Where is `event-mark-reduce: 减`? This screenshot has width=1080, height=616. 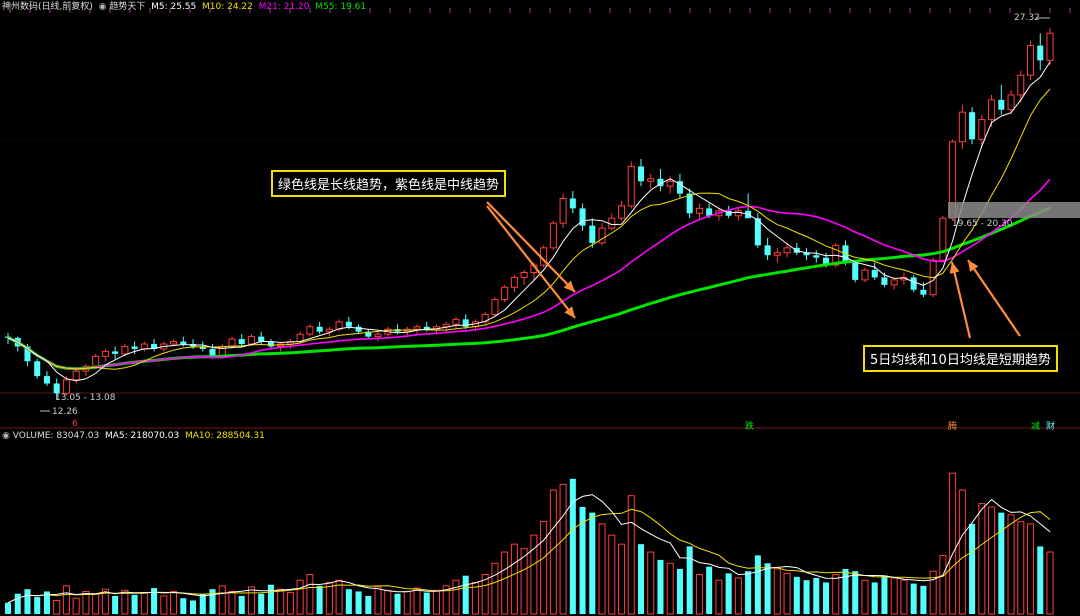 event-mark-reduce: 减 is located at coordinates (1035, 425).